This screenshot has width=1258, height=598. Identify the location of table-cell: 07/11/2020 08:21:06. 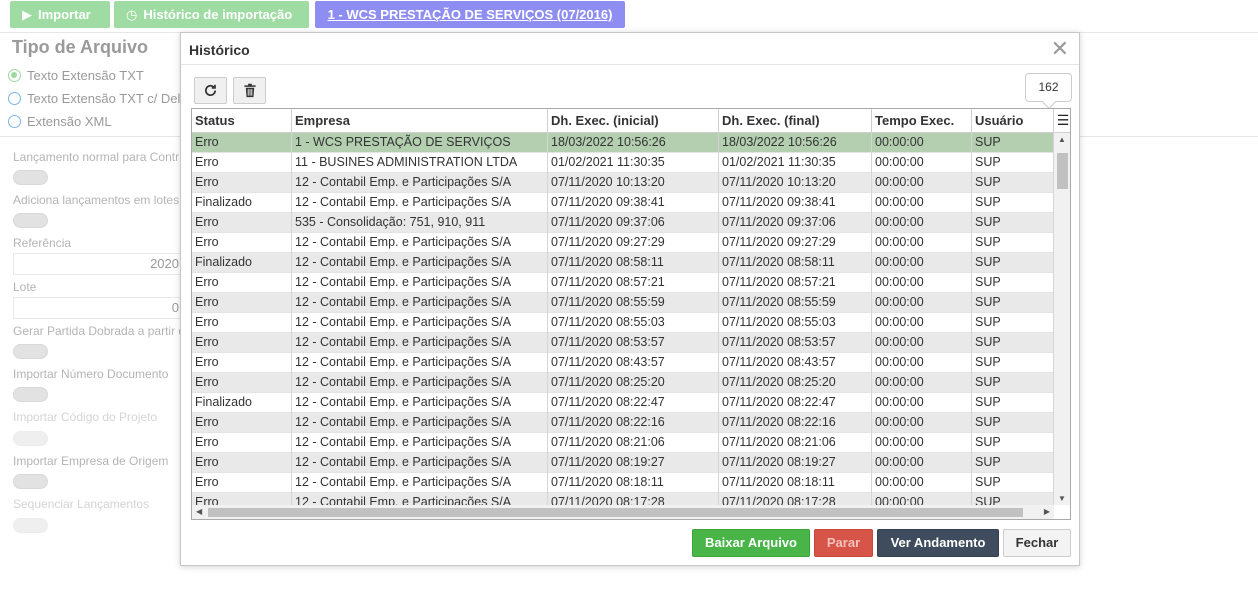
(633, 443).